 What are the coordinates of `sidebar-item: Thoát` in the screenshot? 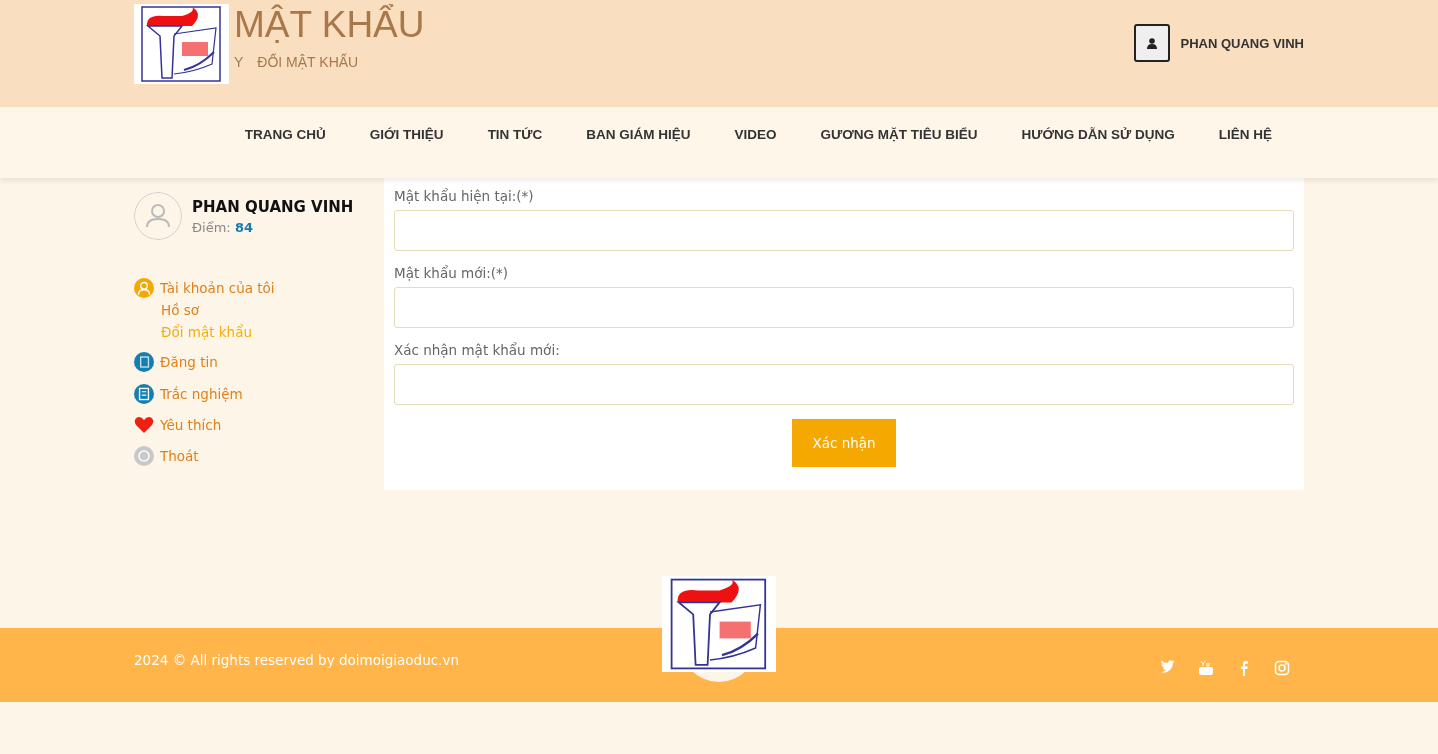 It's located at (179, 456).